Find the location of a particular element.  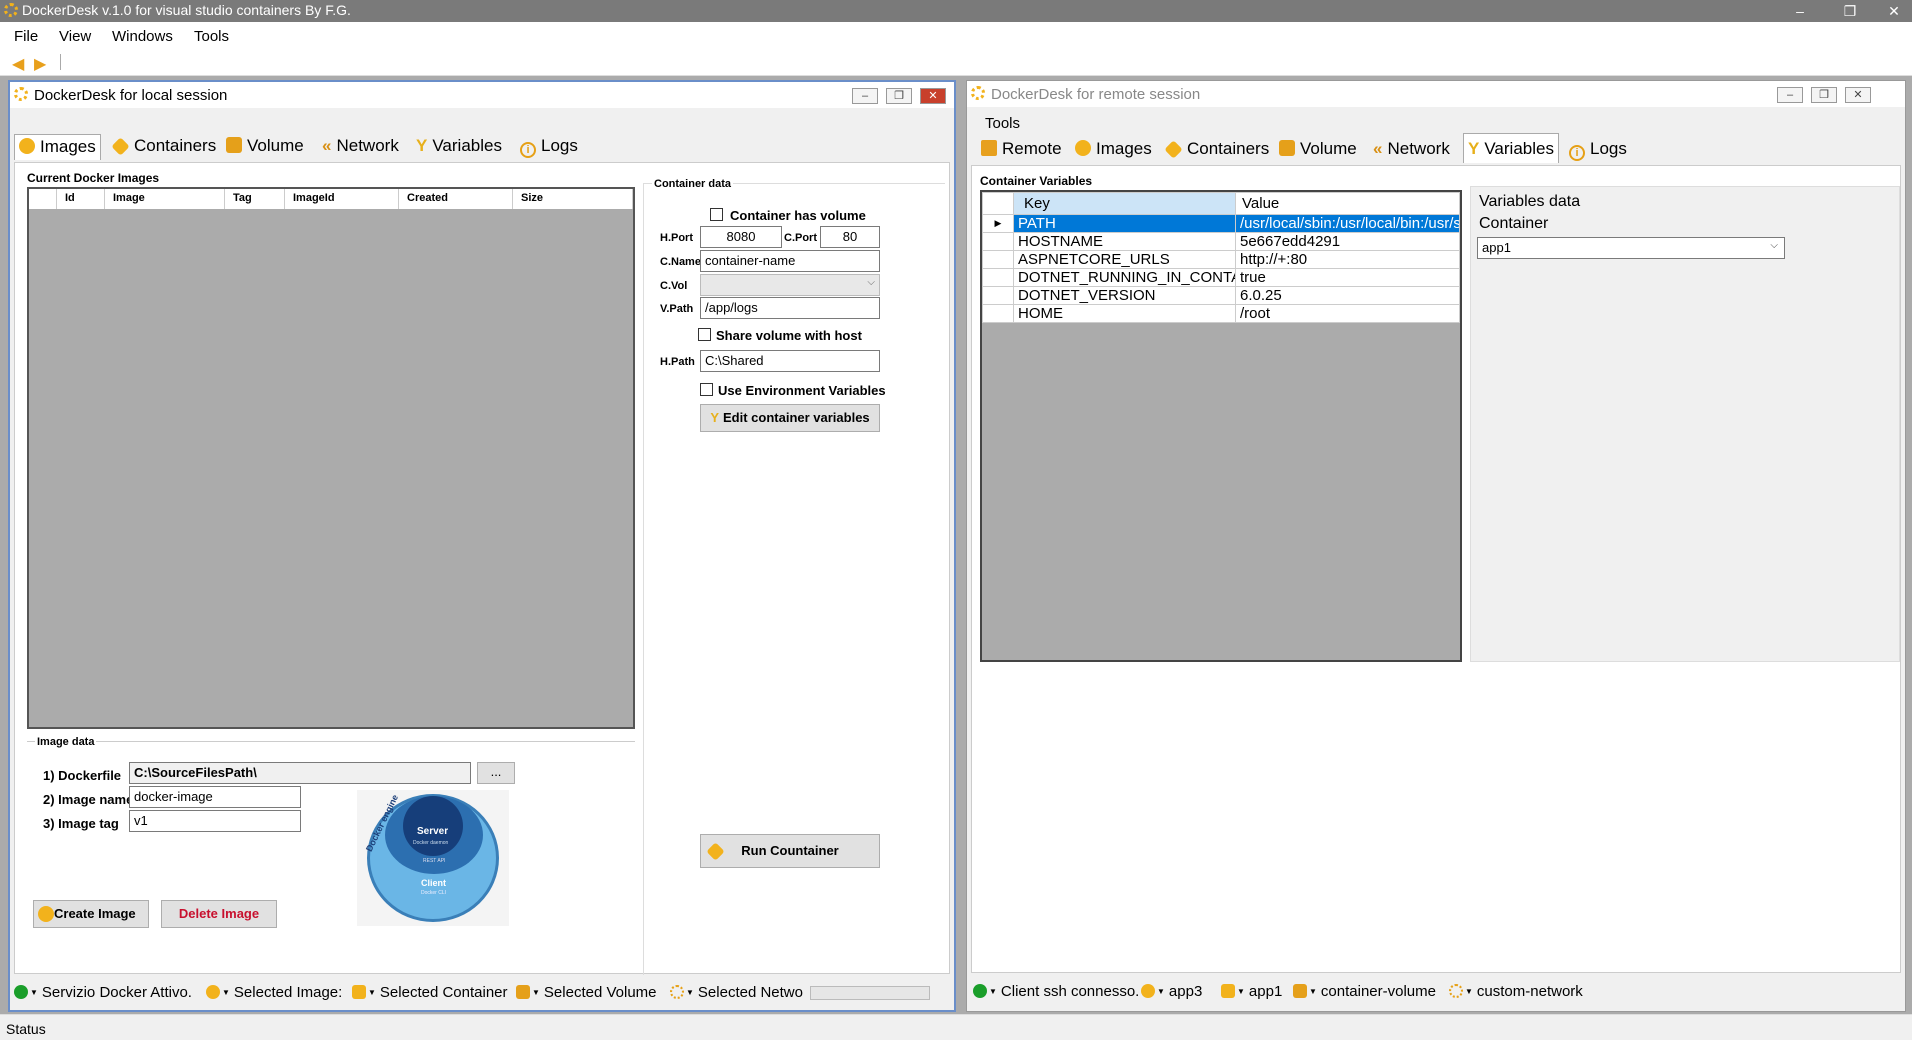

close-button: ✕ is located at coordinates (1894, 11).